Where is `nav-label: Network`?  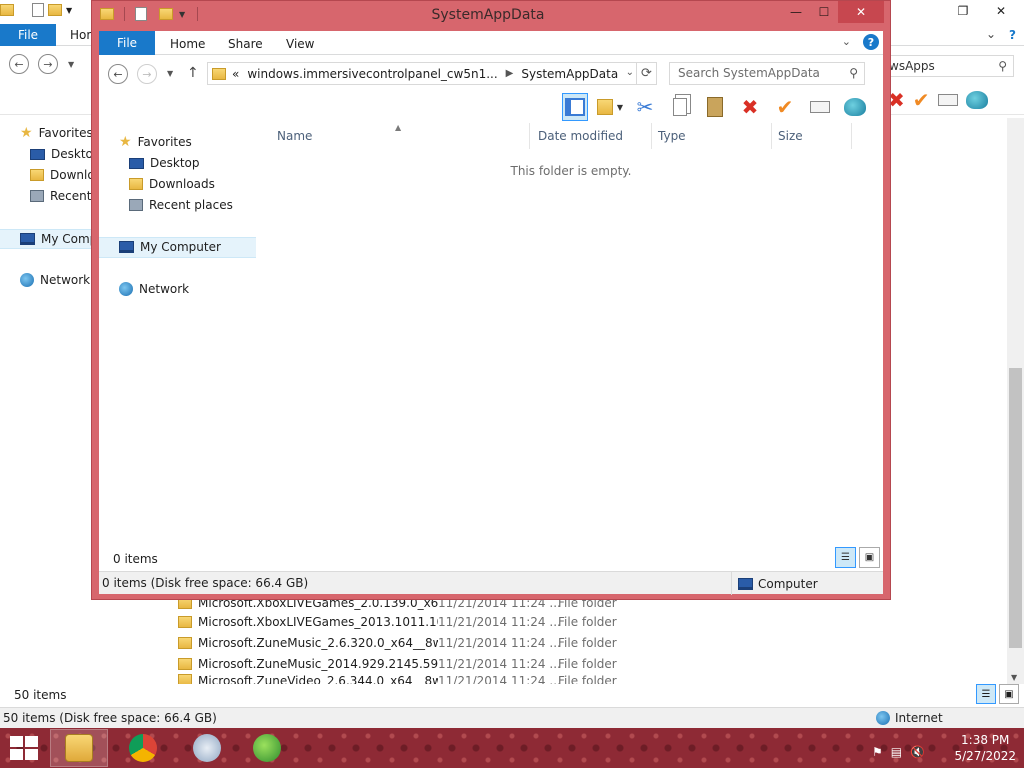 nav-label: Network is located at coordinates (65, 280).